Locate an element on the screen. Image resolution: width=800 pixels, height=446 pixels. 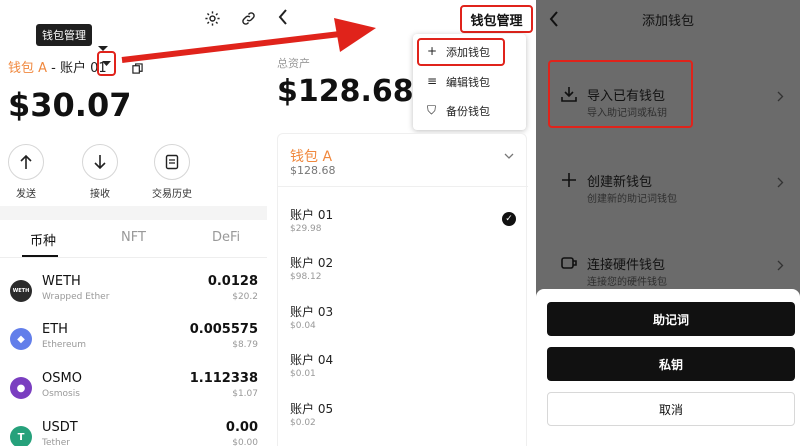
tab-nft: NFT is located at coordinates (133, 237).